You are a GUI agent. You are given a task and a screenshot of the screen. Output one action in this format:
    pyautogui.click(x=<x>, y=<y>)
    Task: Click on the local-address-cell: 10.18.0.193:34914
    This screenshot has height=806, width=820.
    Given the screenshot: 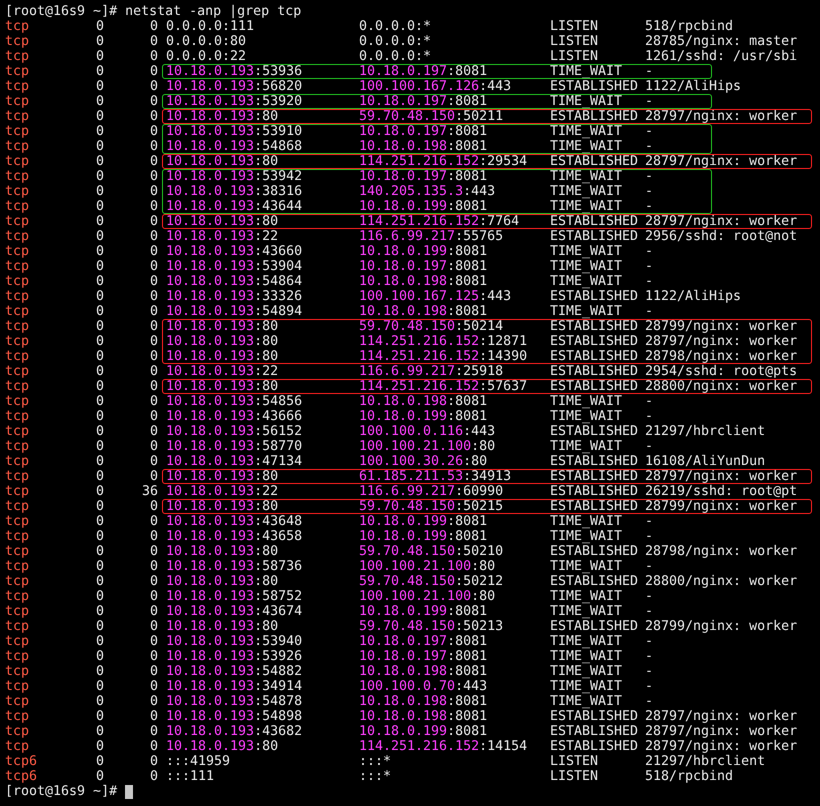 What is the action you would take?
    pyautogui.click(x=234, y=686)
    